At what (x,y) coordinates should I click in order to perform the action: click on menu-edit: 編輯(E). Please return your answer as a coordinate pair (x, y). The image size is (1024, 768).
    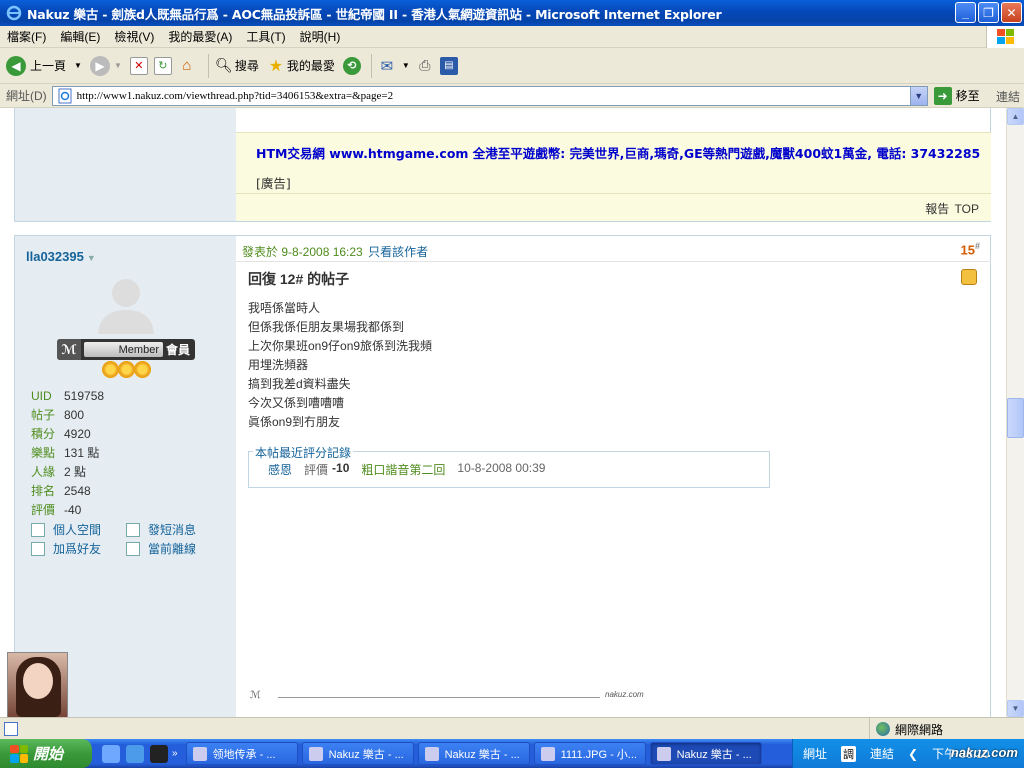
    Looking at the image, I should click on (80, 36).